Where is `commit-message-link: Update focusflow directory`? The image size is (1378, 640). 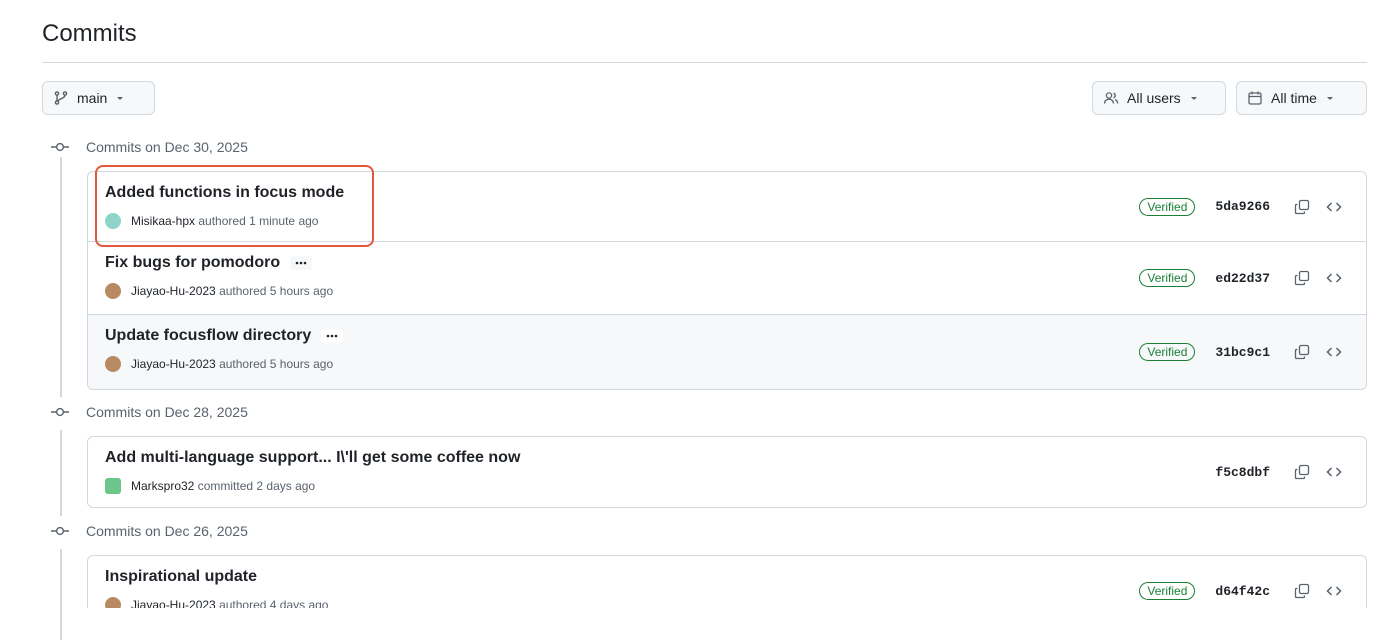 commit-message-link: Update focusflow directory is located at coordinates (208, 336).